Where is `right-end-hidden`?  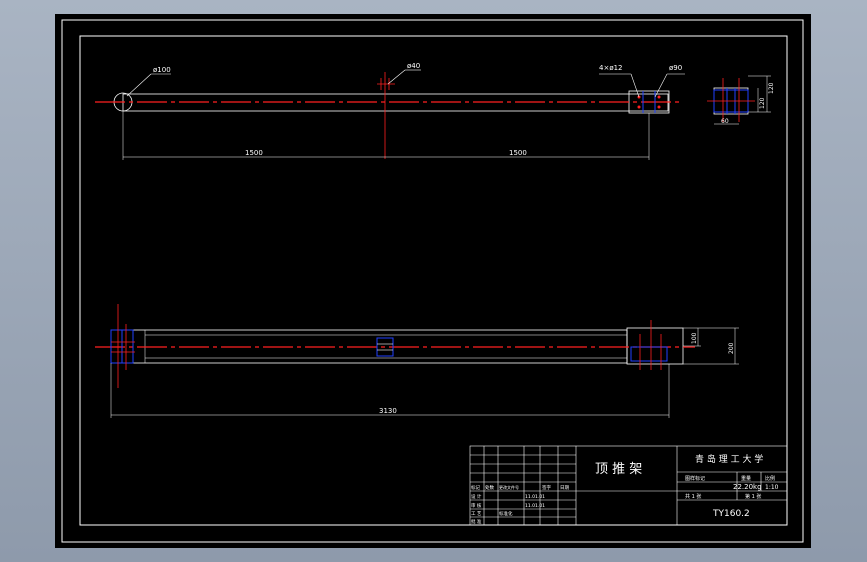
right-end-hidden is located at coordinates (649, 354).